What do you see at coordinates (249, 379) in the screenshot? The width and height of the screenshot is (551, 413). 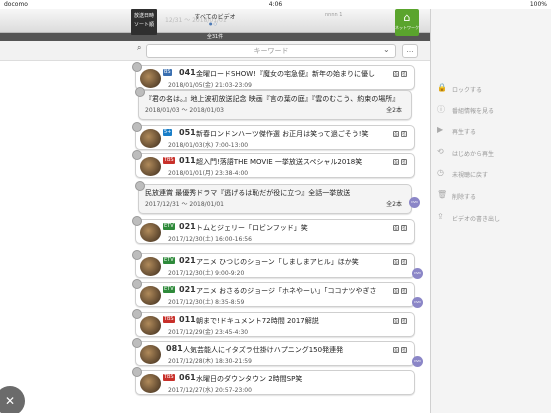 I see `program-title: 水曜日のダウンタウン 2時間SP笑` at bounding box center [249, 379].